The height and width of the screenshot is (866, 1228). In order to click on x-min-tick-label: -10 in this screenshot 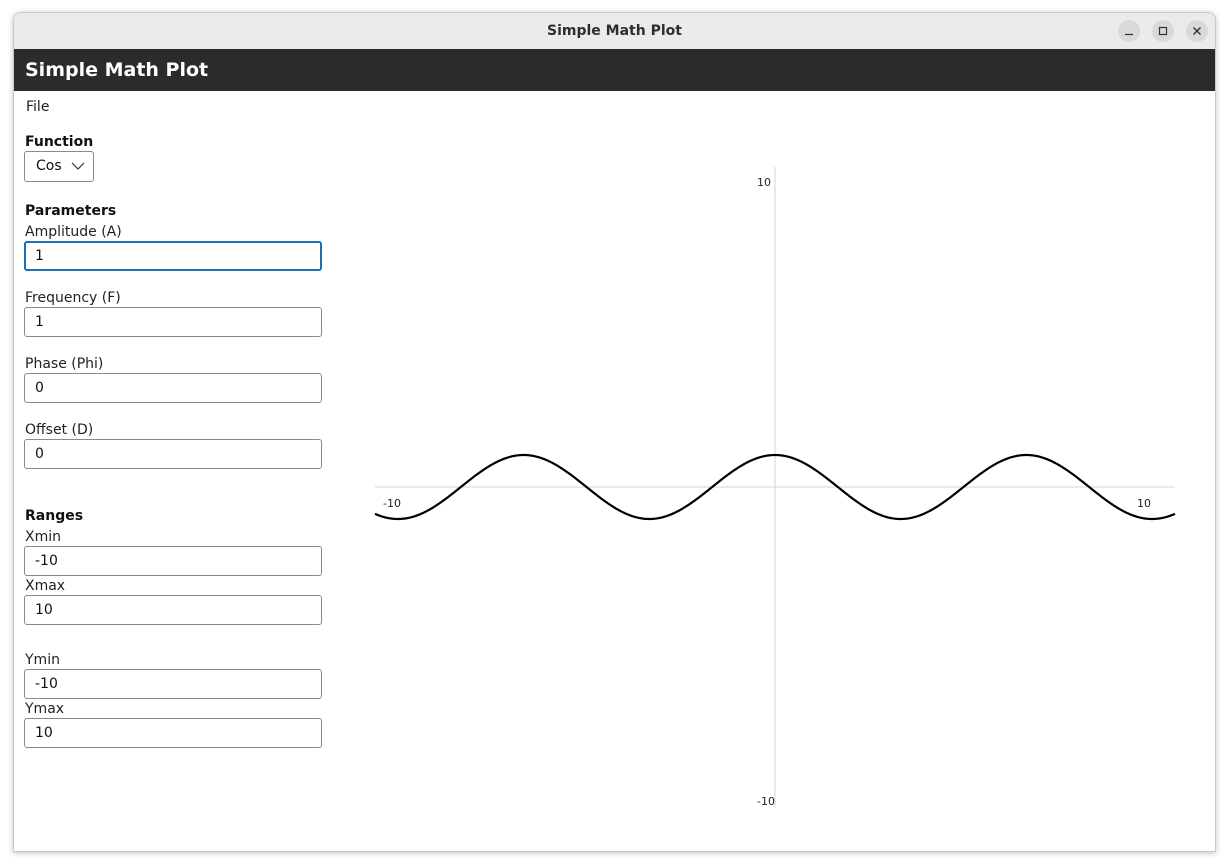, I will do `click(392, 503)`.